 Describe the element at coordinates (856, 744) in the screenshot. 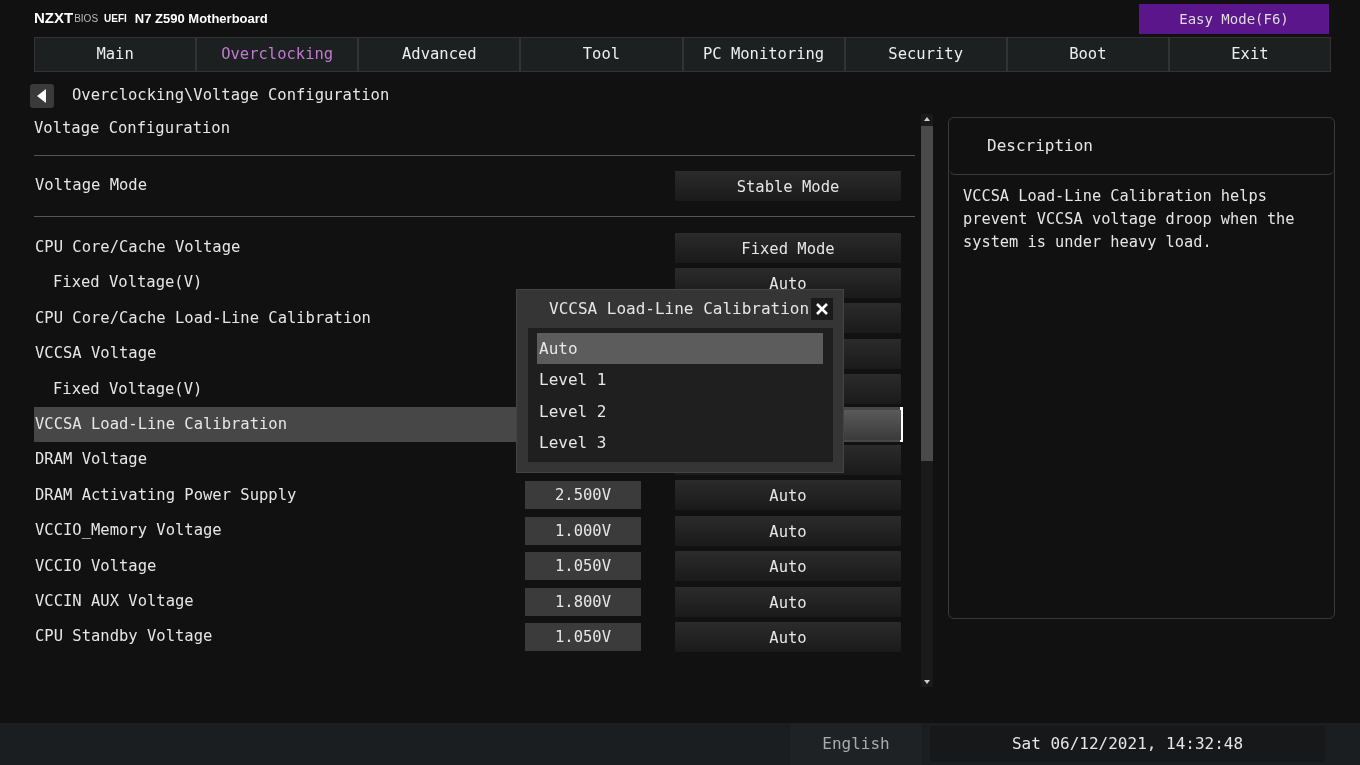

I see `language-selector: English` at that location.